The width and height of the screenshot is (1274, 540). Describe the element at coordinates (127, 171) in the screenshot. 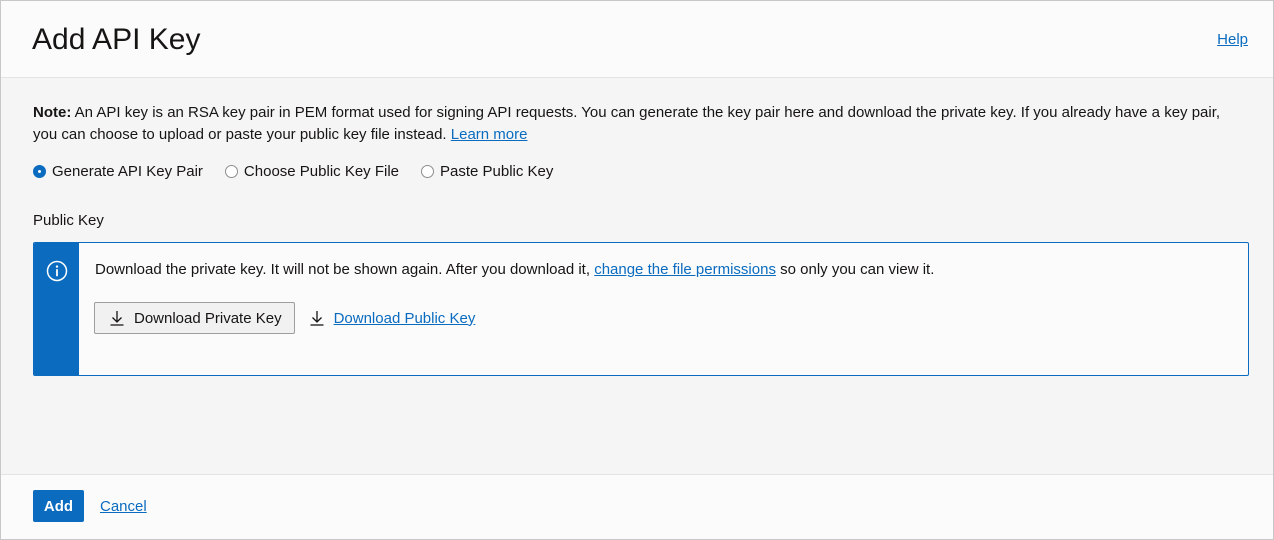

I see `radio-label: Generate API Key Pair` at that location.